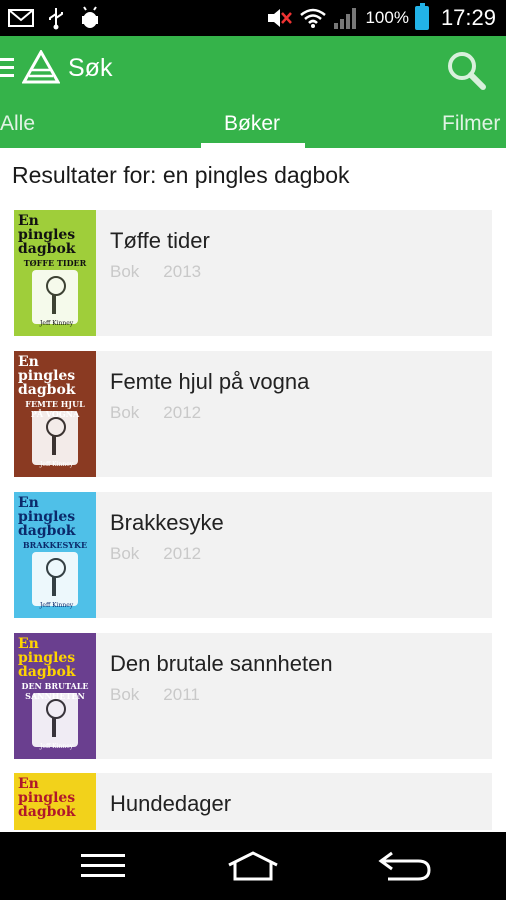 This screenshot has width=506, height=900. Describe the element at coordinates (41, 67) in the screenshot. I see `app-logo-icon` at that location.